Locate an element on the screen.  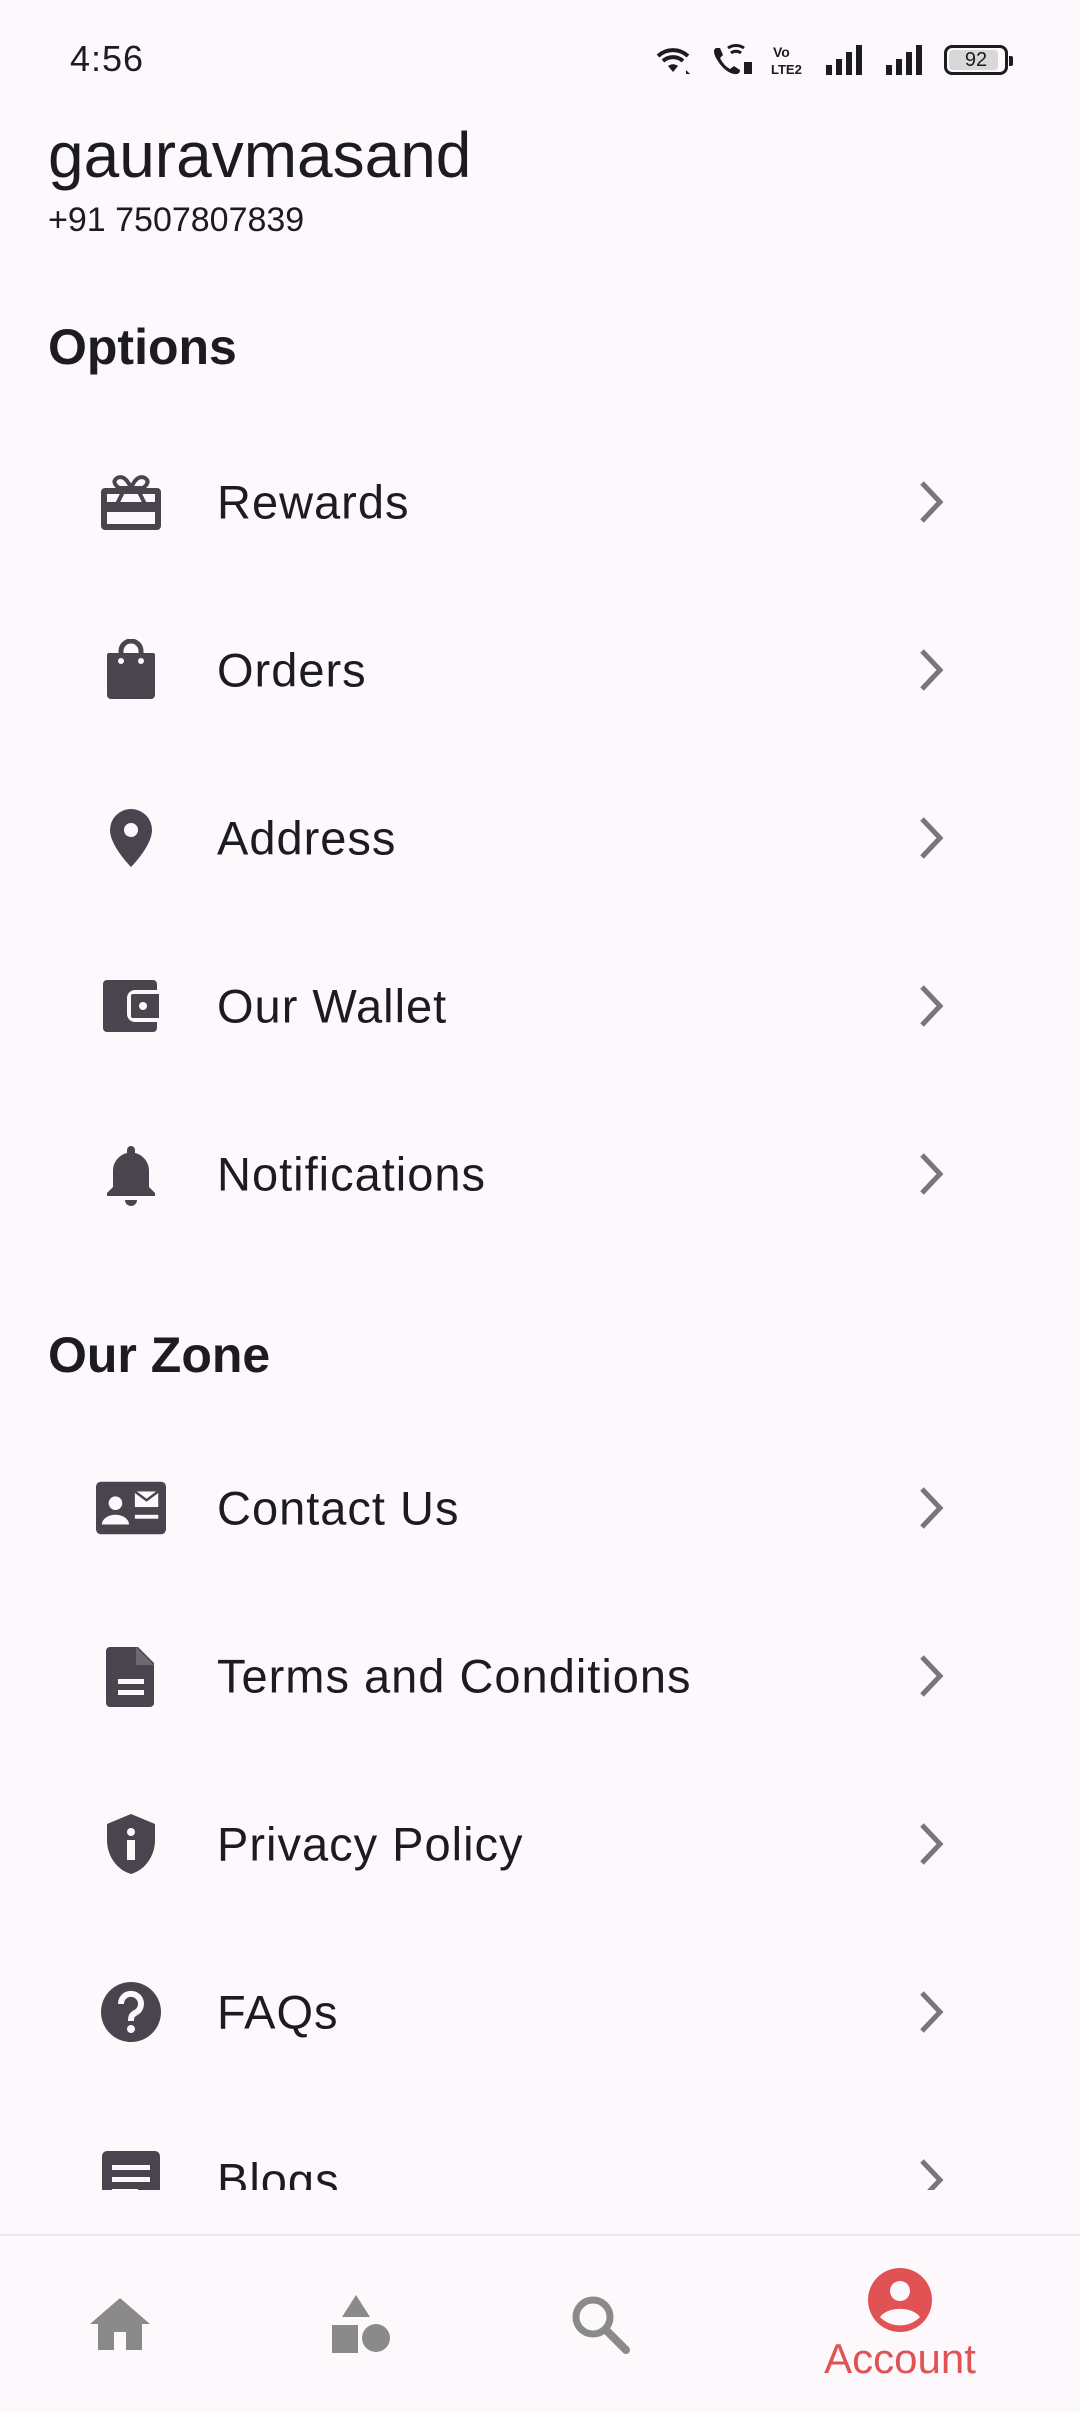
menu-item-our-wallet: Our Wallet is located at coordinates (540, 1006).